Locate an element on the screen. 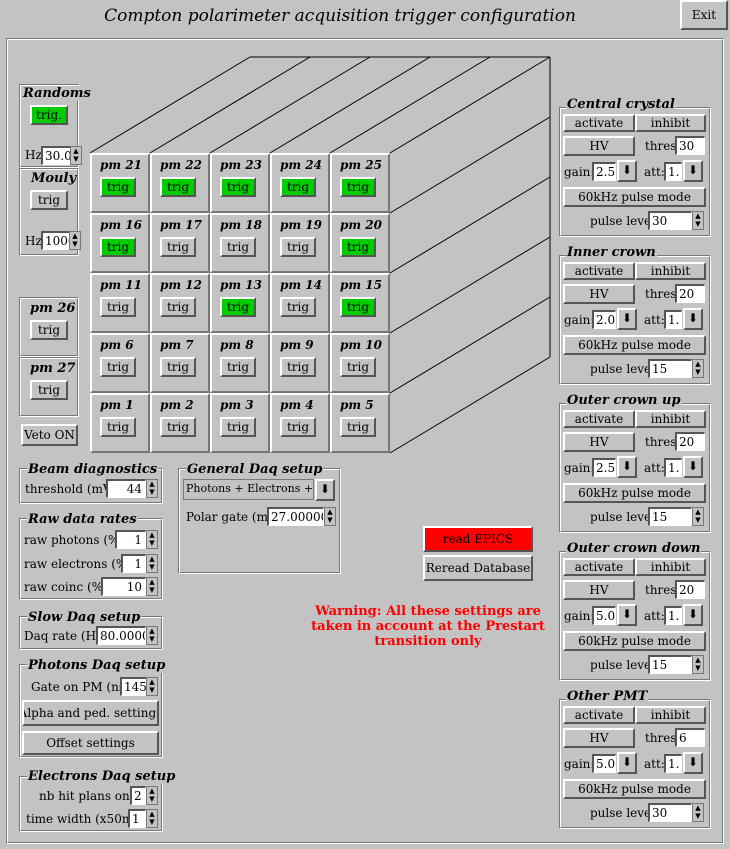  electrons-tw-spinner: ▲ ▼ is located at coordinates (152, 818).